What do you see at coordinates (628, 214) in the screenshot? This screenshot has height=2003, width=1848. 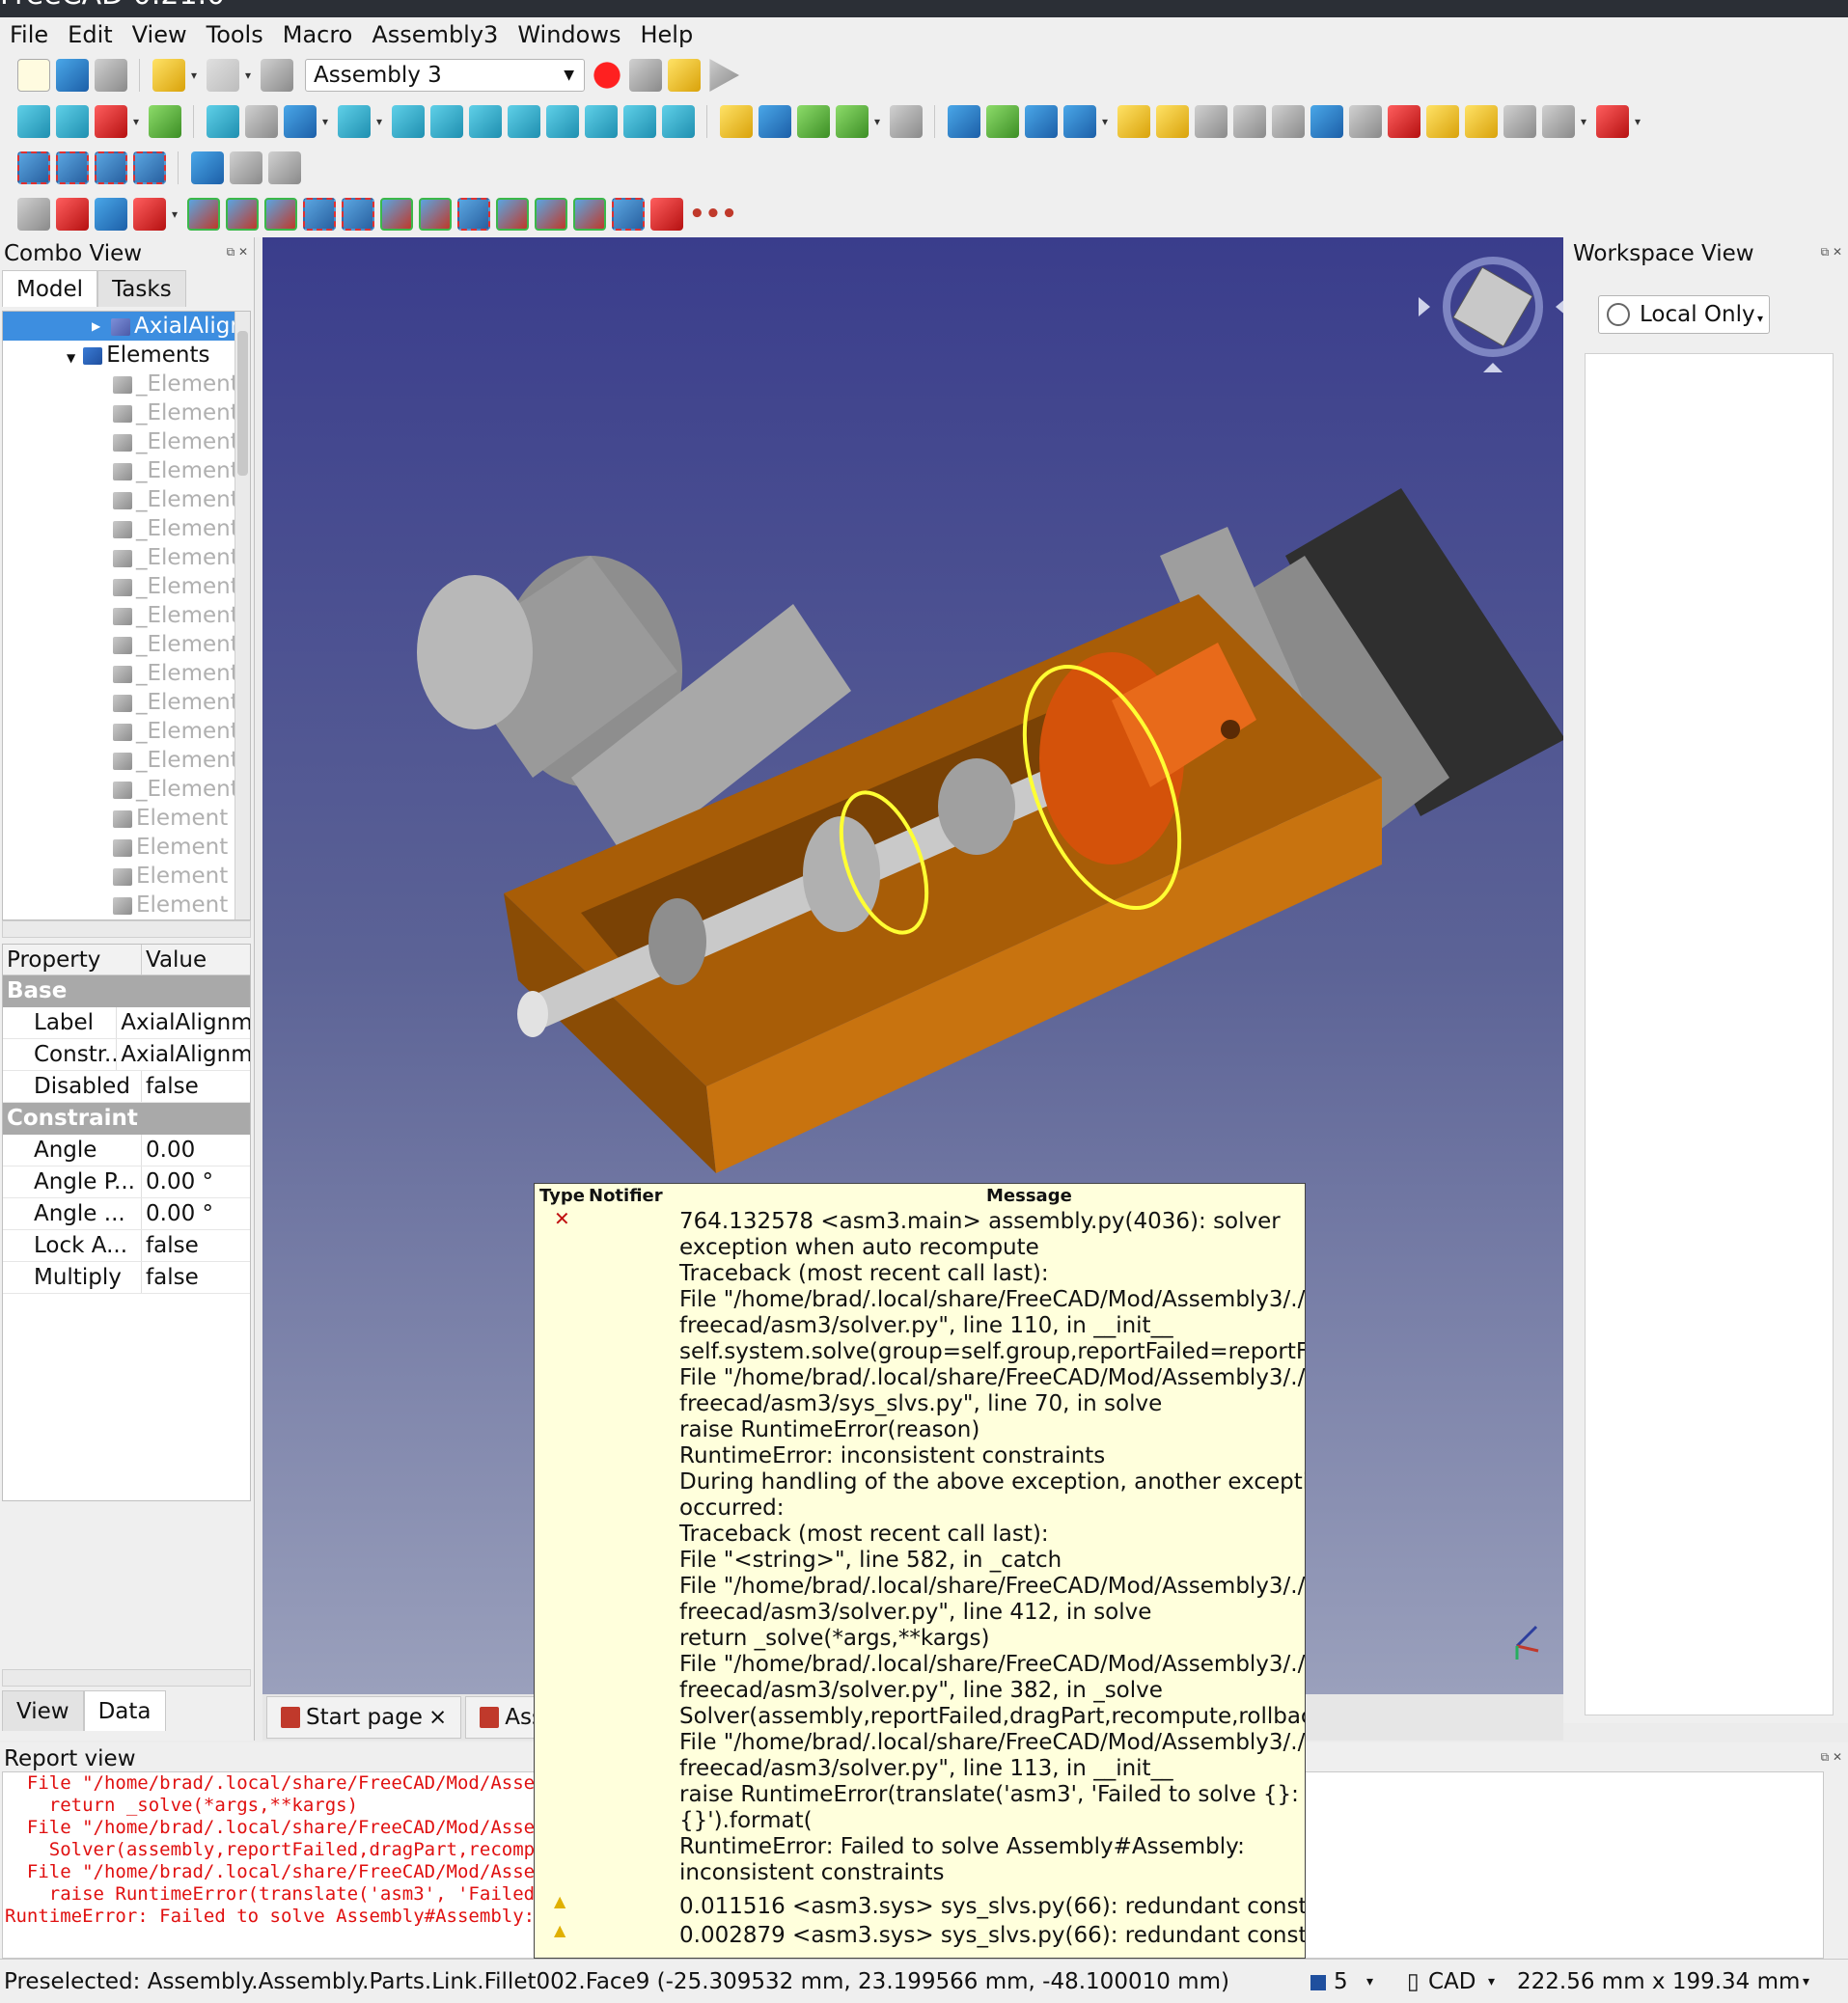 I see `constraint-horizontal-icon` at bounding box center [628, 214].